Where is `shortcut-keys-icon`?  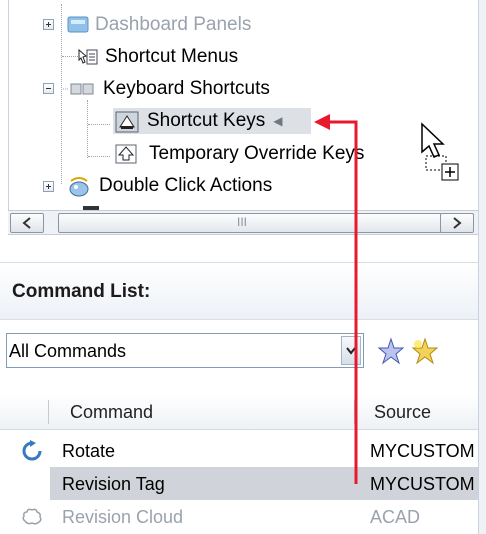
shortcut-keys-icon is located at coordinates (127, 122).